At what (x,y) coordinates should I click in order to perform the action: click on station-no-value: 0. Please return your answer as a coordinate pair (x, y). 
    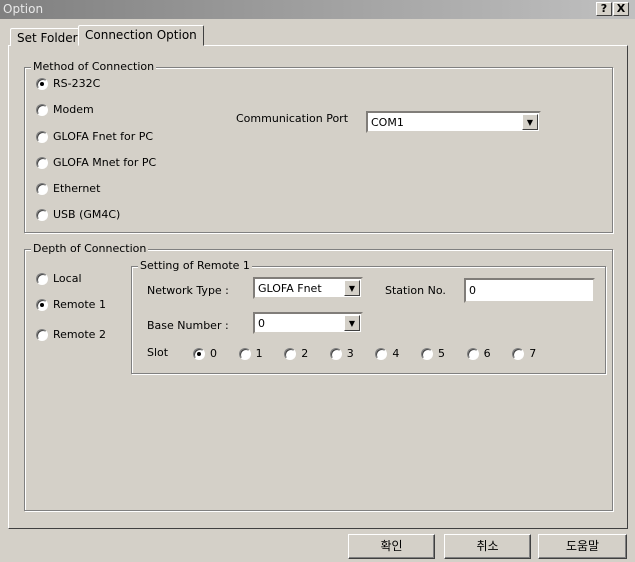
    Looking at the image, I should click on (472, 290).